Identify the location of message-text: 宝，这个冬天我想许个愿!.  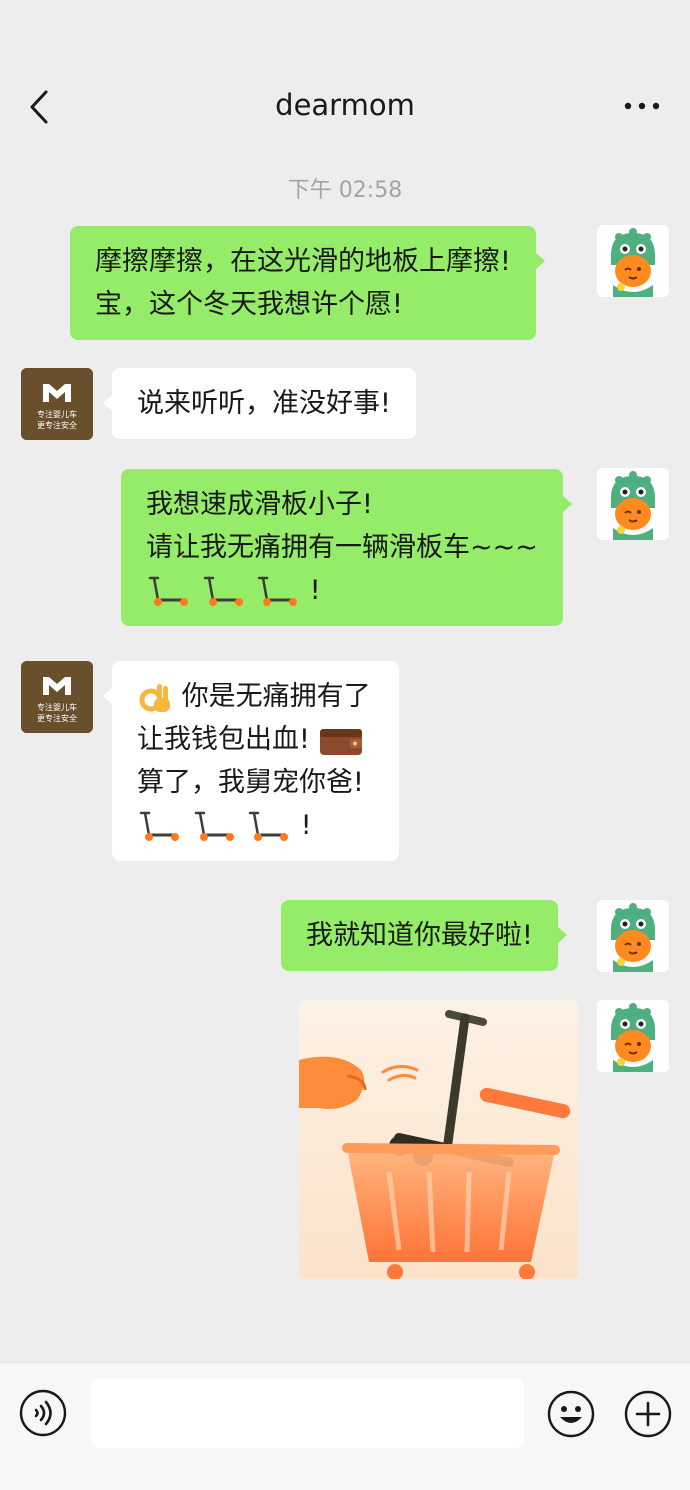
(249, 304).